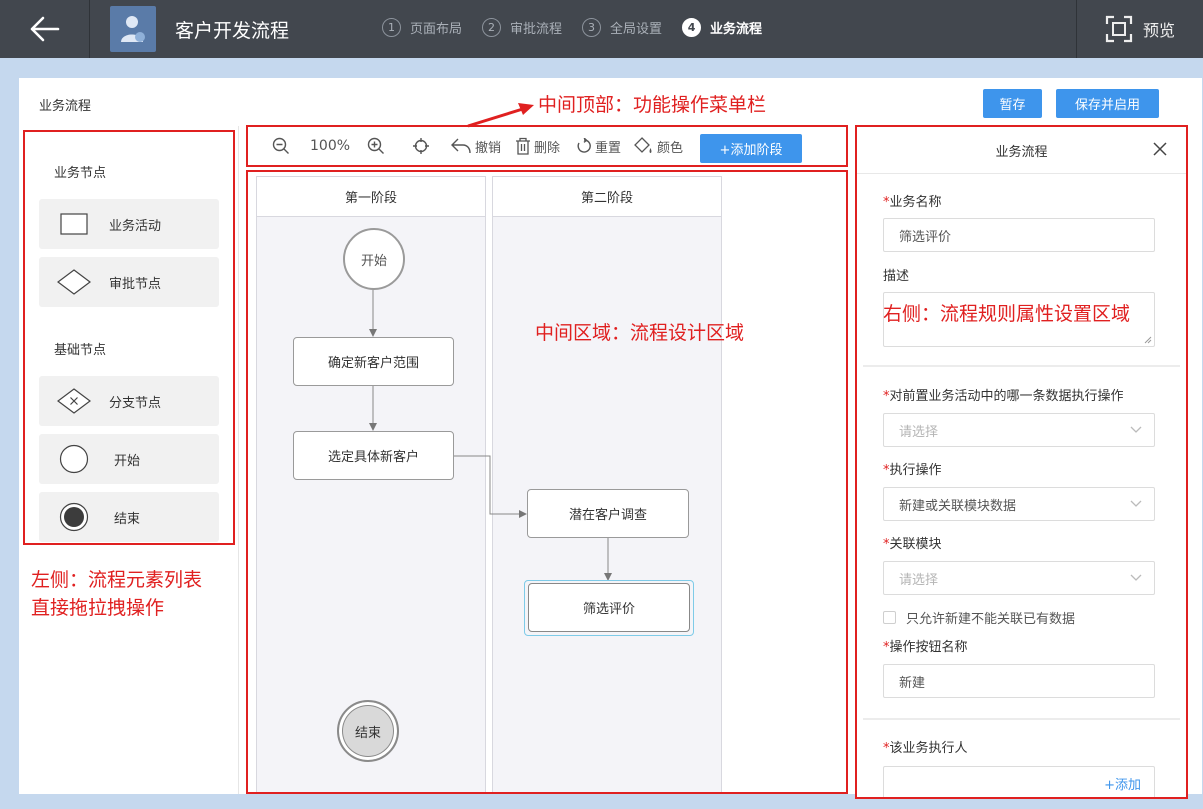  I want to click on action-value: 新建或关联模块数据, so click(958, 506).